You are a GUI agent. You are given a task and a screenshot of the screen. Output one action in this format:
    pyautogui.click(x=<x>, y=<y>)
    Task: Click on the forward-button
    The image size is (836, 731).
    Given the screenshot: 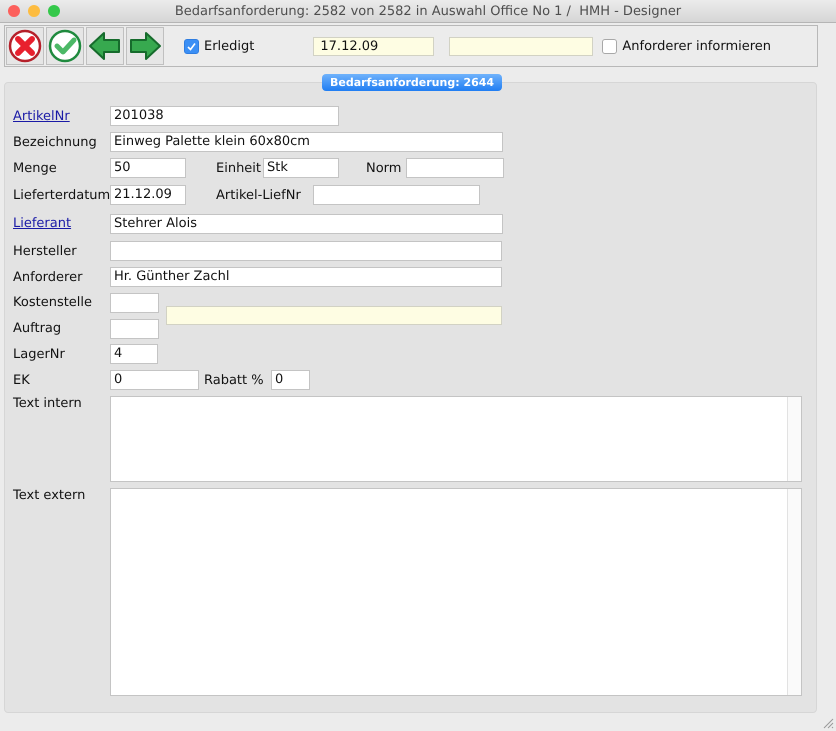 What is the action you would take?
    pyautogui.click(x=145, y=46)
    